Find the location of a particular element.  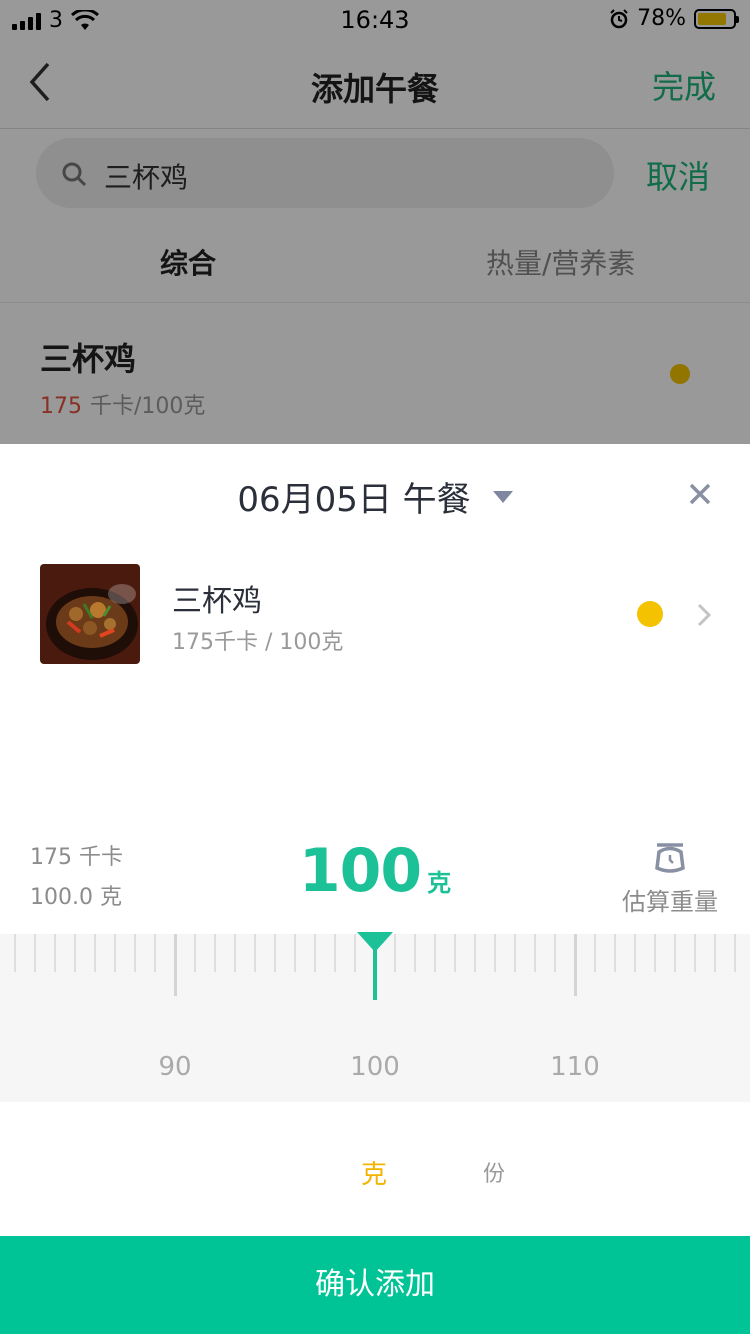

chevron-right-icon is located at coordinates (704, 615).